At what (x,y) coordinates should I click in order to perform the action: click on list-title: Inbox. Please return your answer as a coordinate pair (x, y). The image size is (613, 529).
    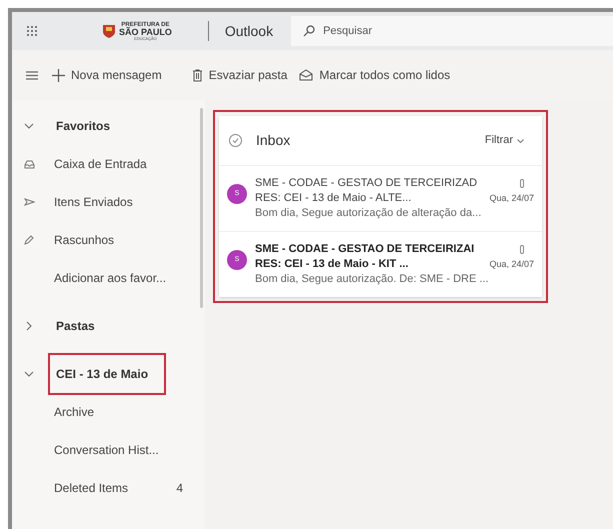
    Looking at the image, I should click on (273, 140).